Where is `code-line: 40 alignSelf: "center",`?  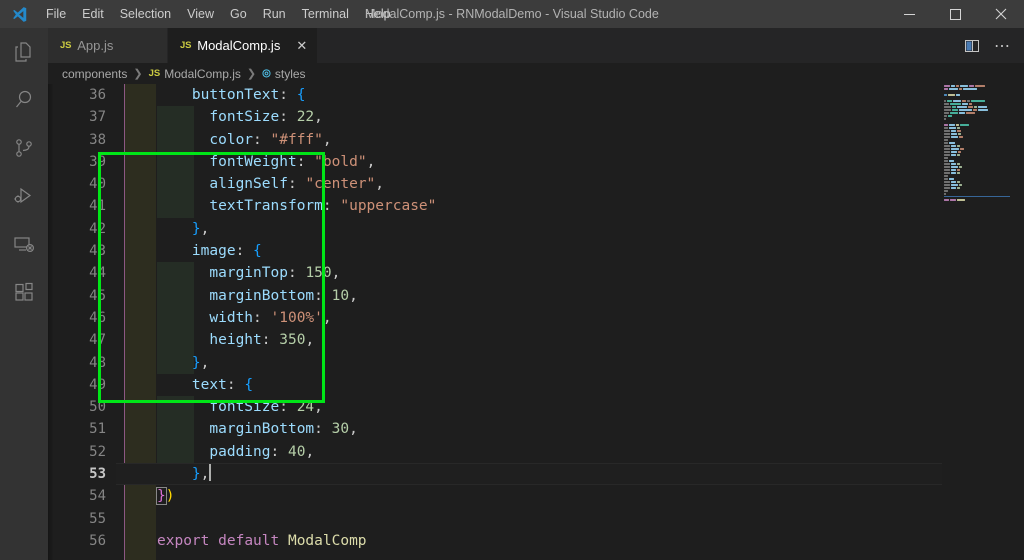
code-line: 40 alignSelf: "center", is located at coordinates (536, 184).